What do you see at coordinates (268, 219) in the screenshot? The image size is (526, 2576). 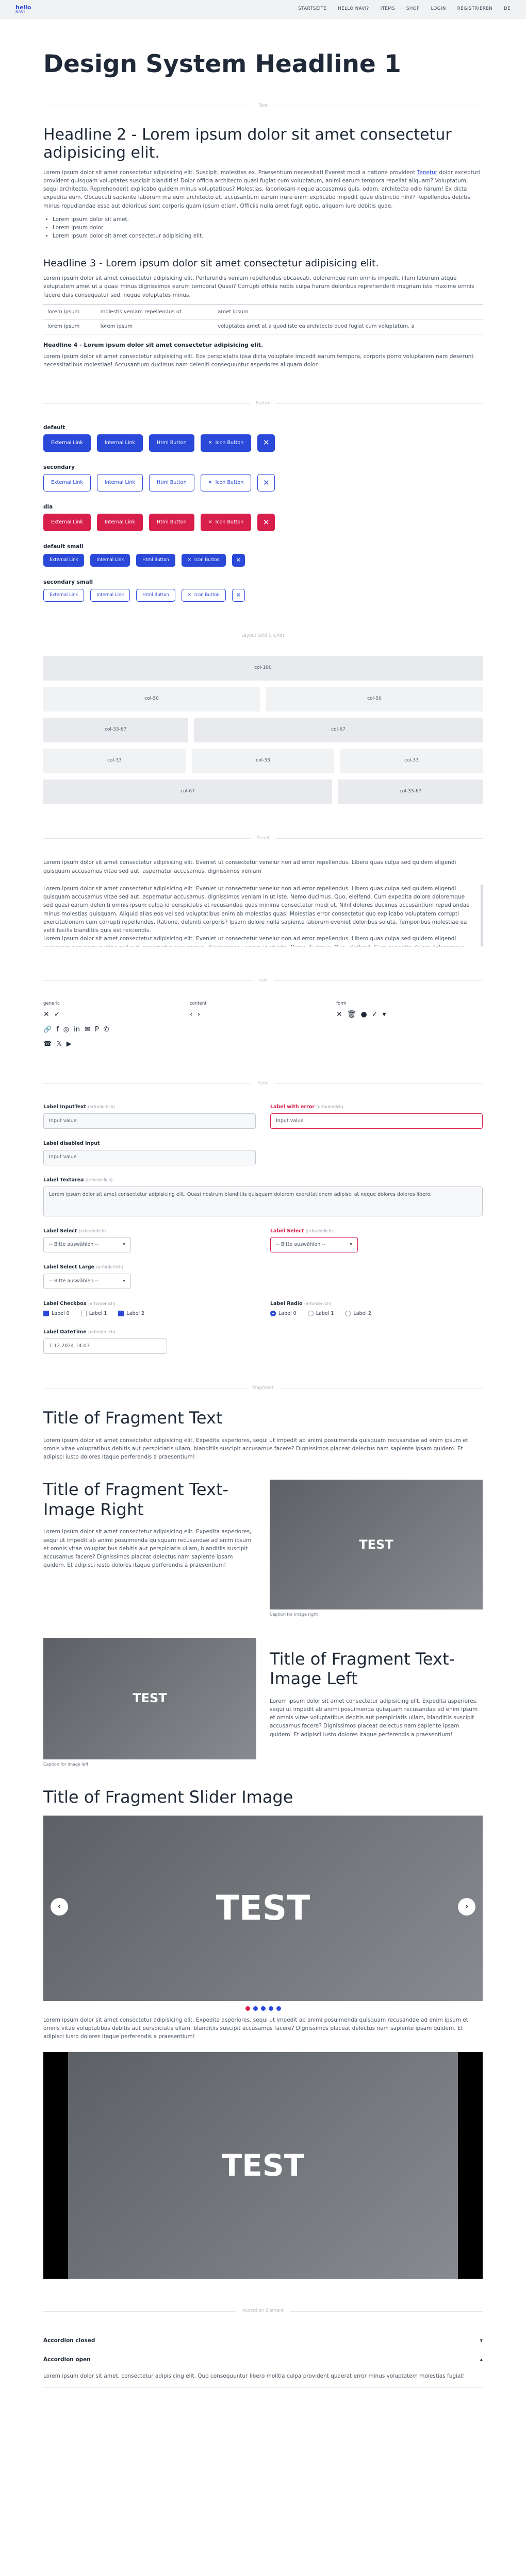 I see `list-item: Lorem ipsum dolor sit amet.` at bounding box center [268, 219].